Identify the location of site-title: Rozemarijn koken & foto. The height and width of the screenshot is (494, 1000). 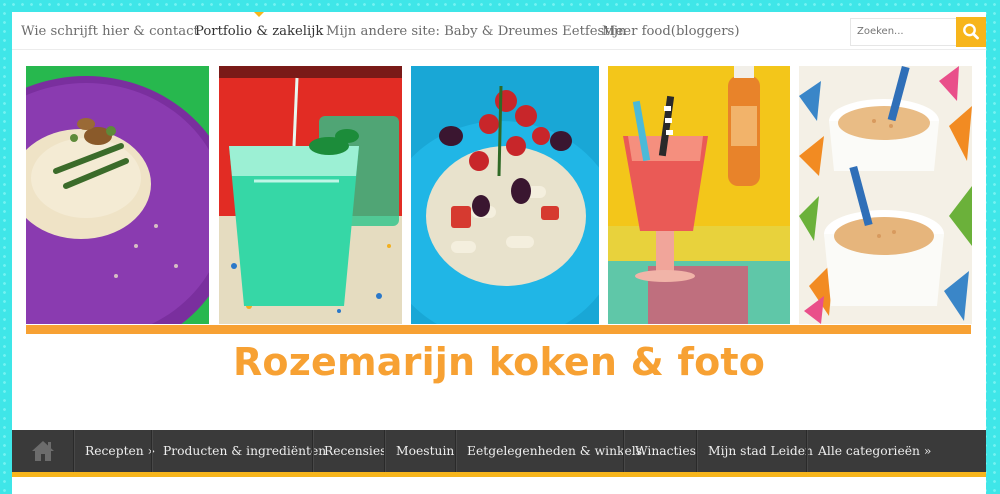
(499, 362).